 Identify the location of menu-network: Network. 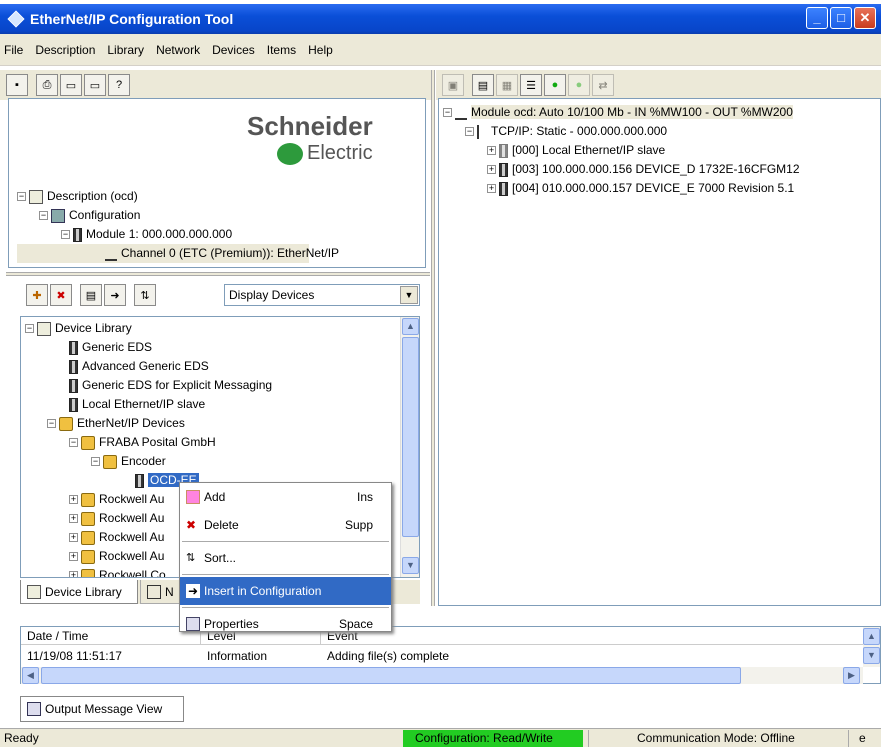
(178, 50).